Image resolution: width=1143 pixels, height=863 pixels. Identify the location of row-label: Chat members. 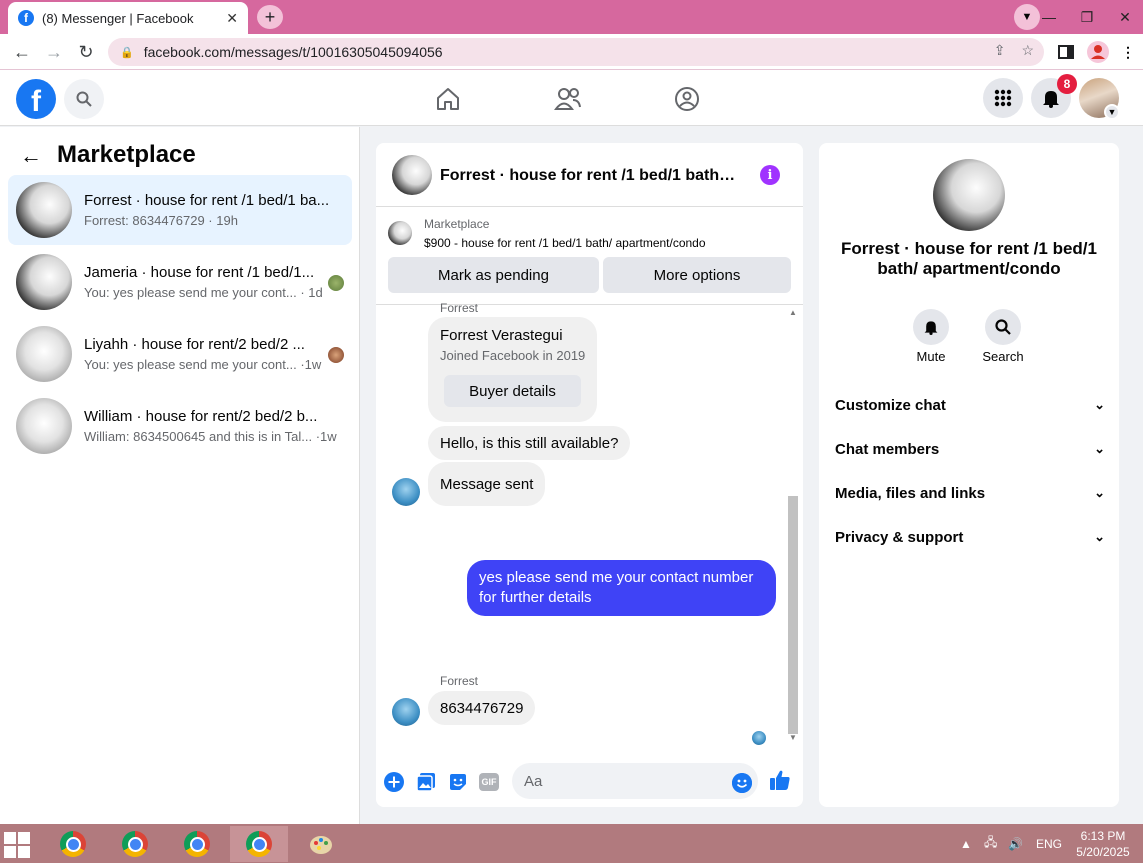
(887, 449).